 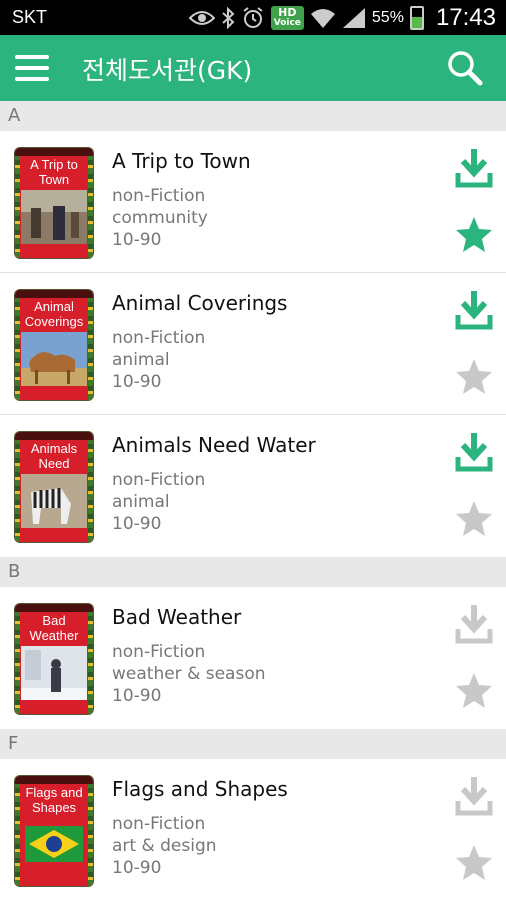 What do you see at coordinates (160, 218) in the screenshot?
I see `book-topic: community` at bounding box center [160, 218].